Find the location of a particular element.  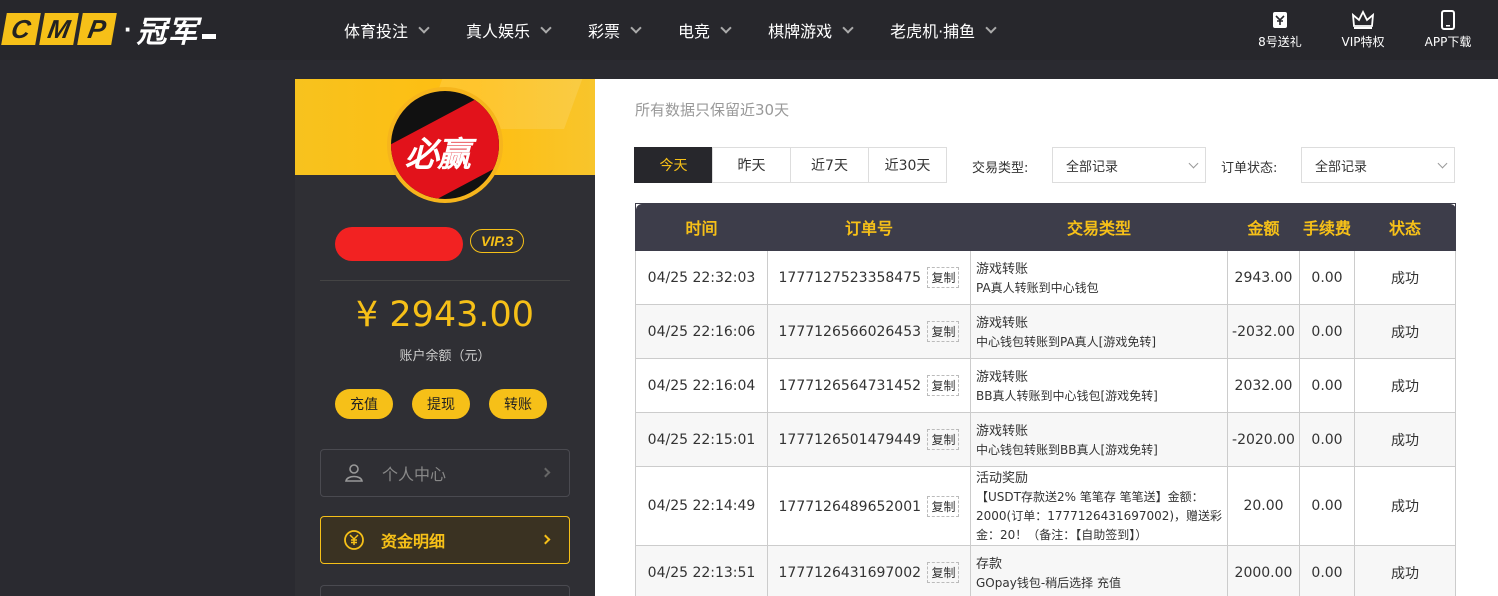

deposit-button: 充值 is located at coordinates (364, 404).